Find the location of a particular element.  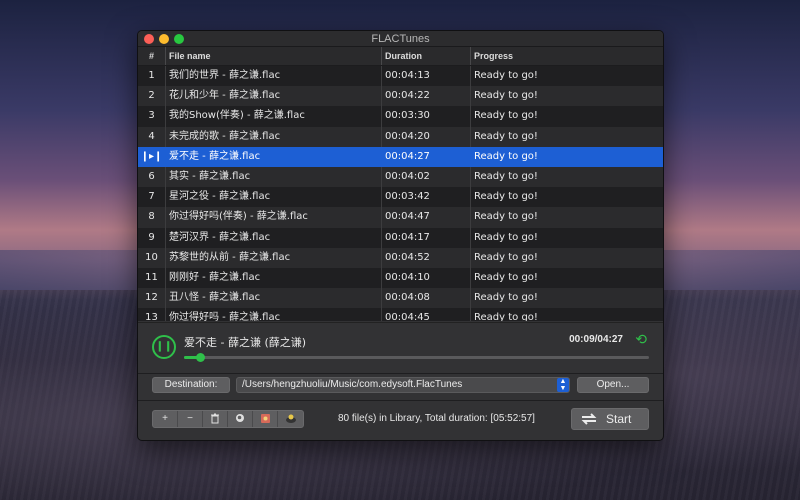

table-row: 13 你过得好吗 - 薛之谦.flac 00:04:45 Ready to go! is located at coordinates (400, 314).